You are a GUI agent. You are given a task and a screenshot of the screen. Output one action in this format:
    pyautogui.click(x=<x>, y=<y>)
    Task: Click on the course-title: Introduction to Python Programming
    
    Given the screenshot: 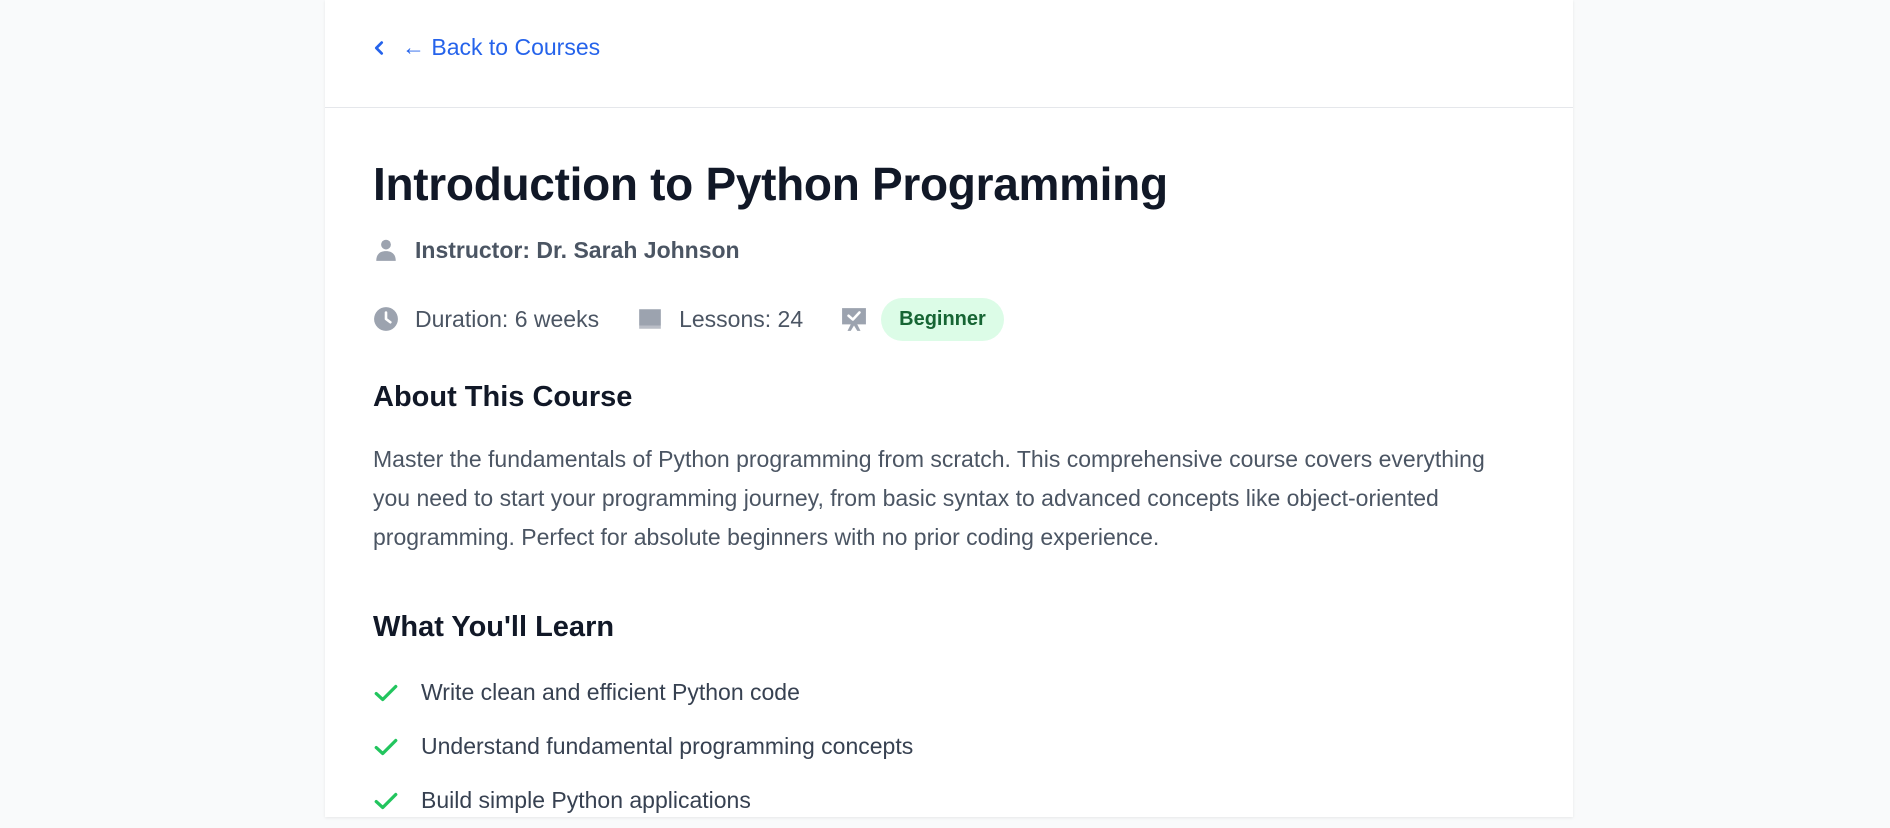 What is the action you would take?
    pyautogui.click(x=770, y=184)
    